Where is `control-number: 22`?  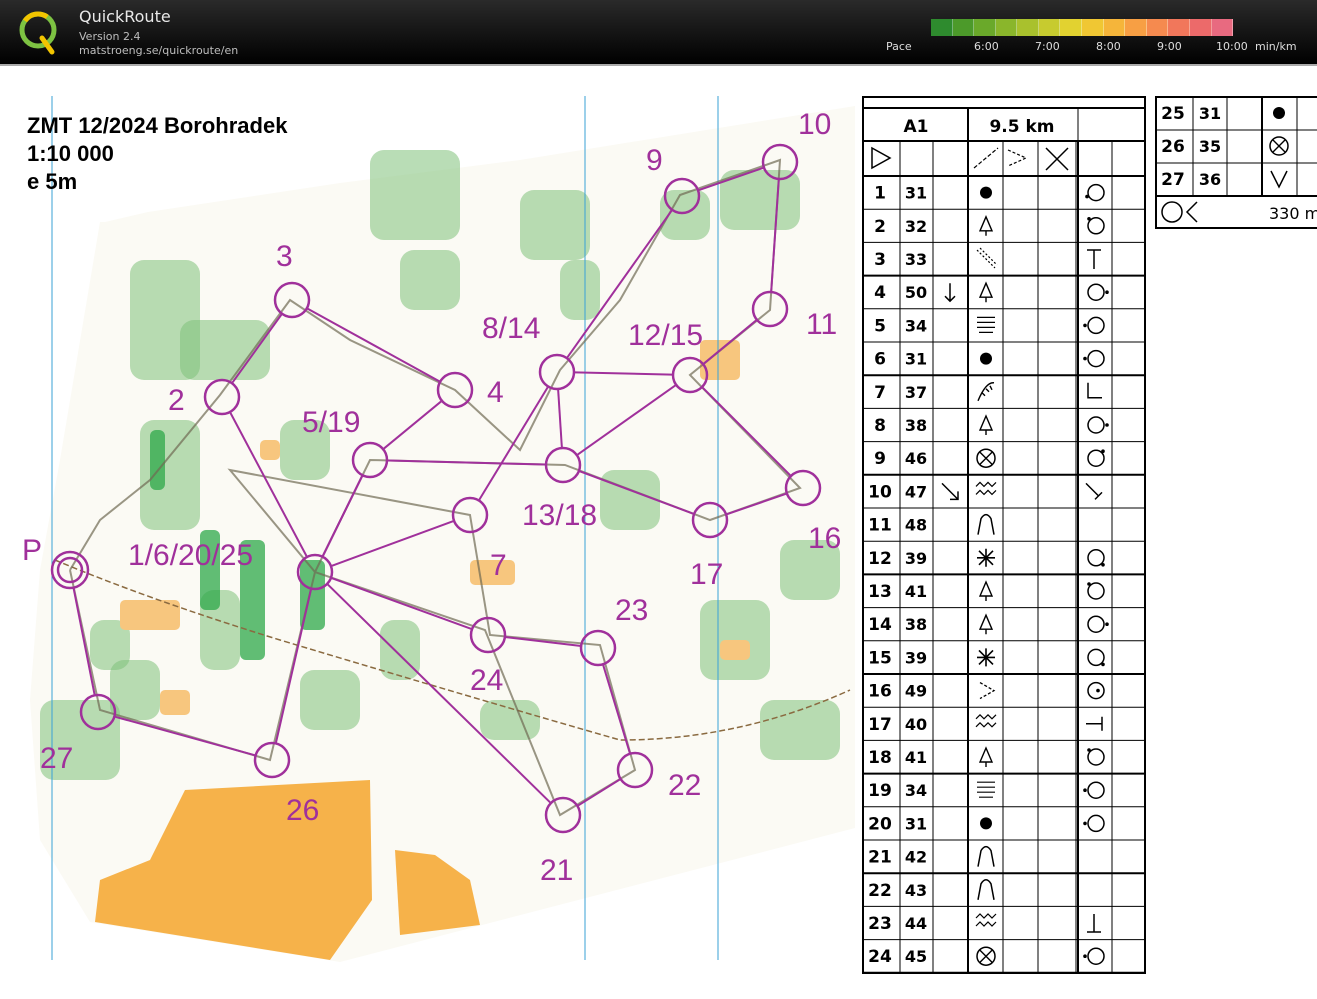 control-number: 22 is located at coordinates (684, 785).